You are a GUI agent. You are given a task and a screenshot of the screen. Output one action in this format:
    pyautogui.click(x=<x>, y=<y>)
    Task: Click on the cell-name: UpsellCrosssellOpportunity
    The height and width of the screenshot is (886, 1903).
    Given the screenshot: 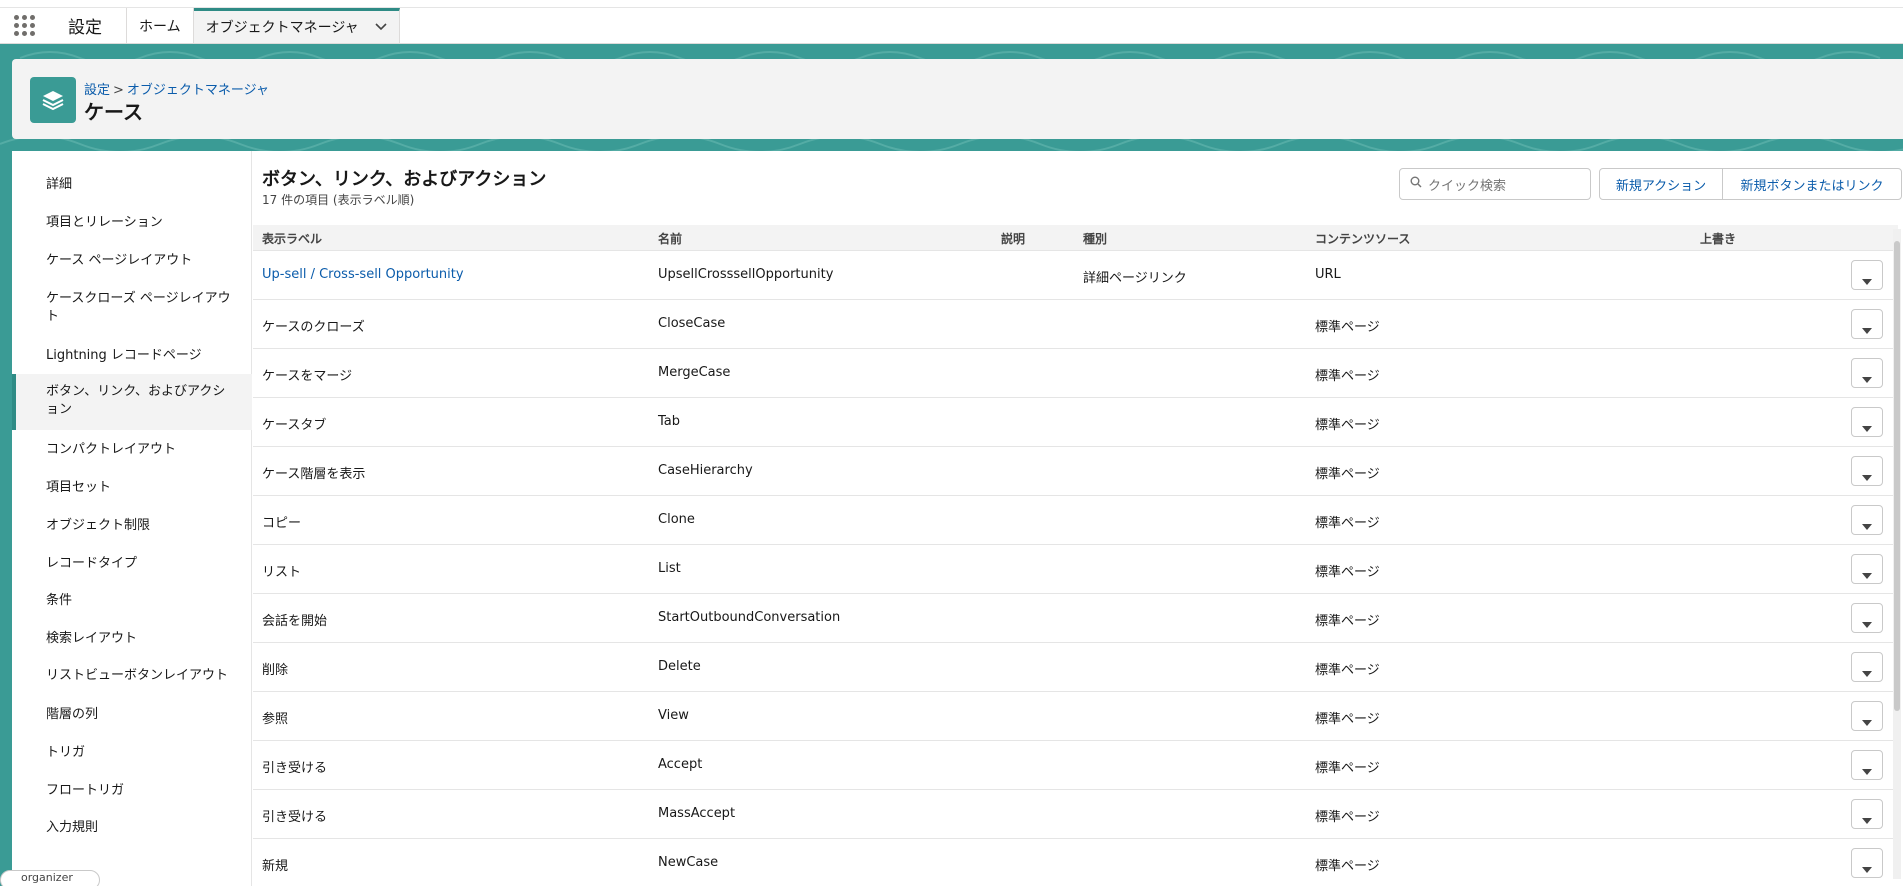 What is the action you would take?
    pyautogui.click(x=746, y=274)
    